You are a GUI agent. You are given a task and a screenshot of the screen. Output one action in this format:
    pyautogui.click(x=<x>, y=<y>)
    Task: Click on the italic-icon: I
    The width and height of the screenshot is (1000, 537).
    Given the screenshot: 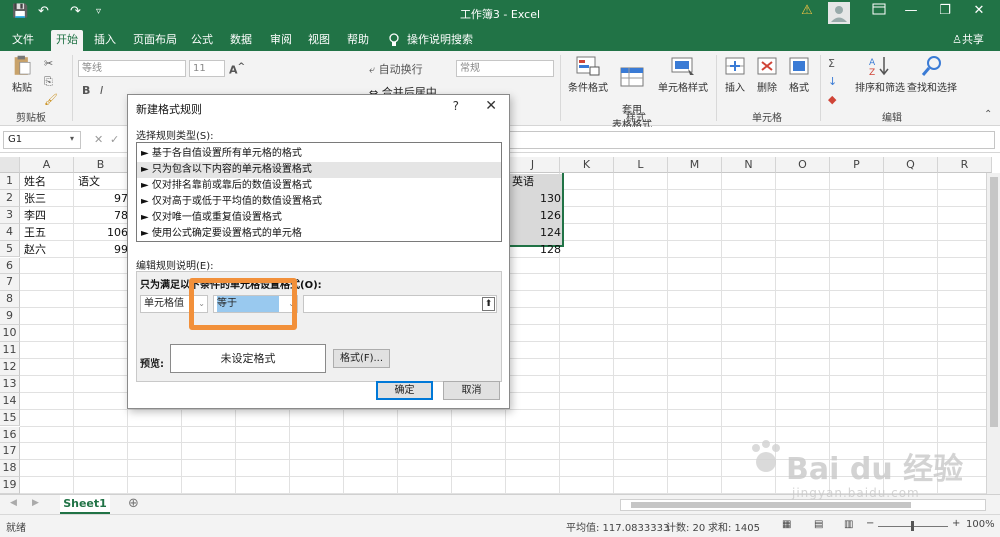 What is the action you would take?
    pyautogui.click(x=101, y=90)
    